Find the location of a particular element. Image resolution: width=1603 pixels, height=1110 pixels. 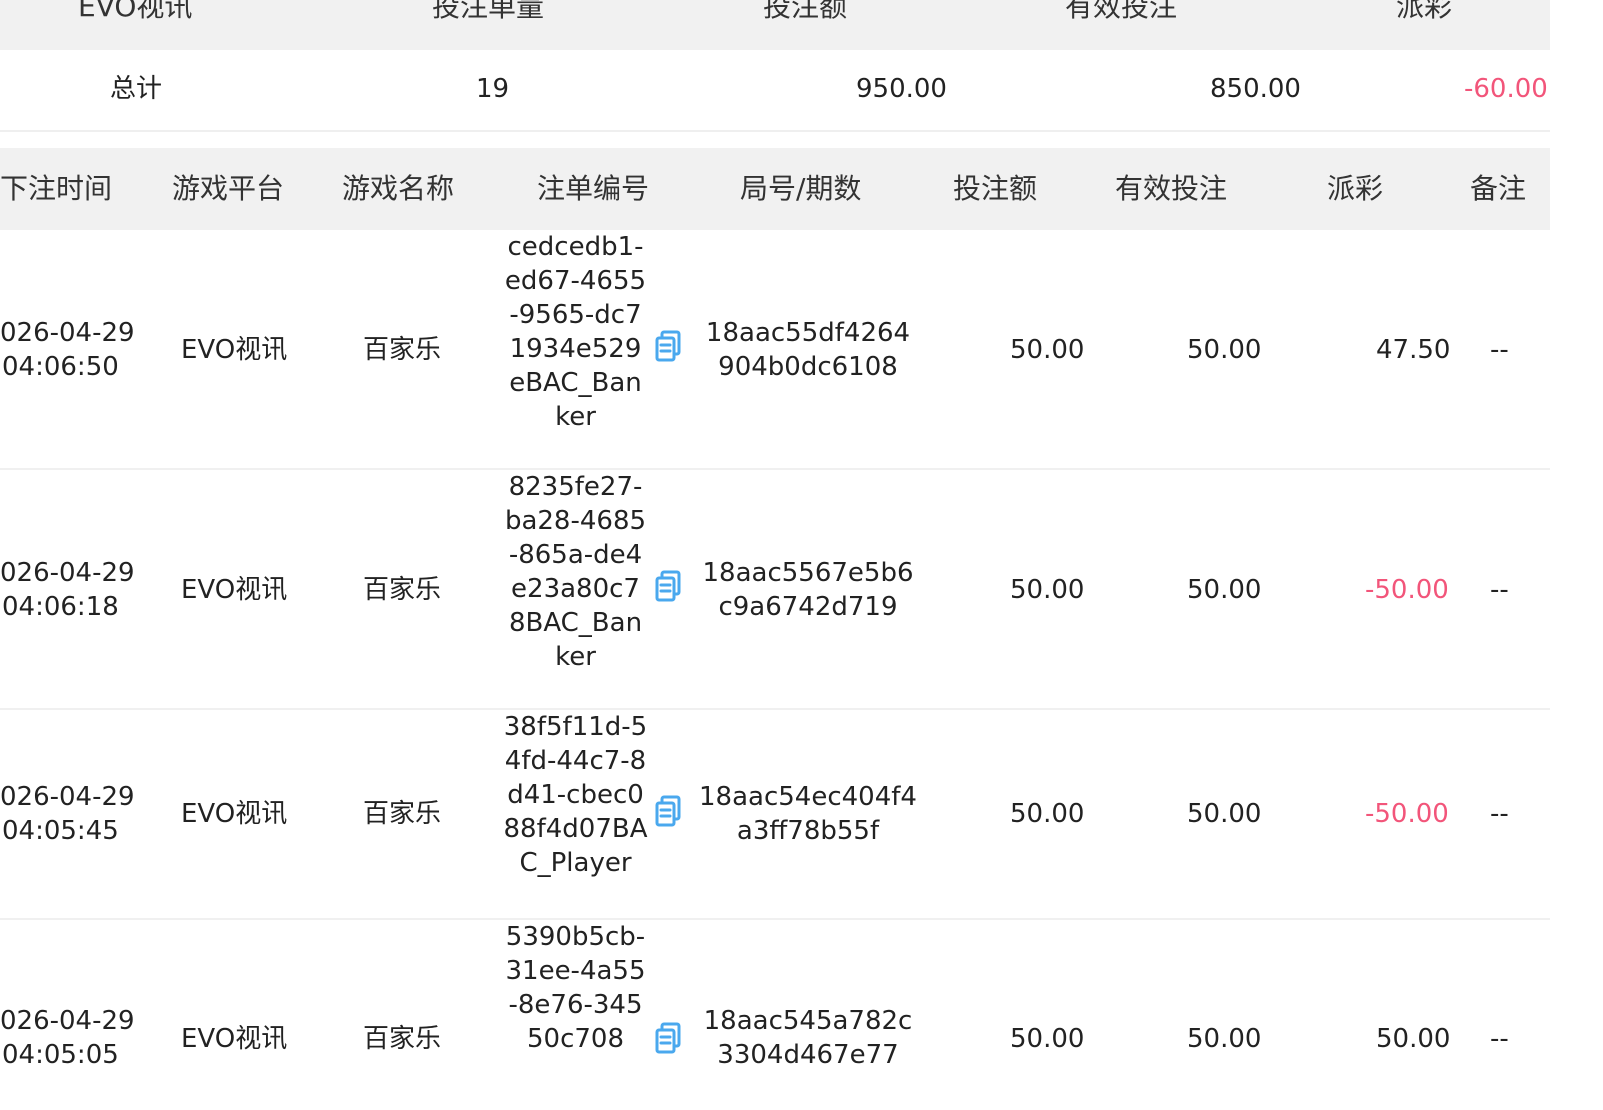

detail-header-order-id: 注单编号 is located at coordinates (593, 188).